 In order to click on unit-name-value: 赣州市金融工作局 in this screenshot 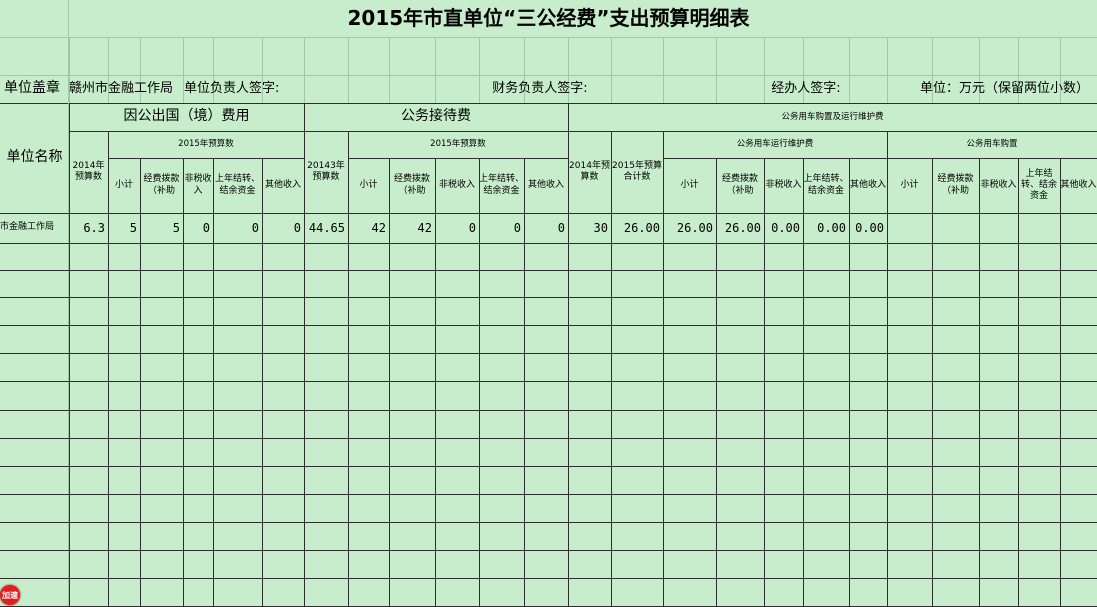, I will do `click(121, 88)`.